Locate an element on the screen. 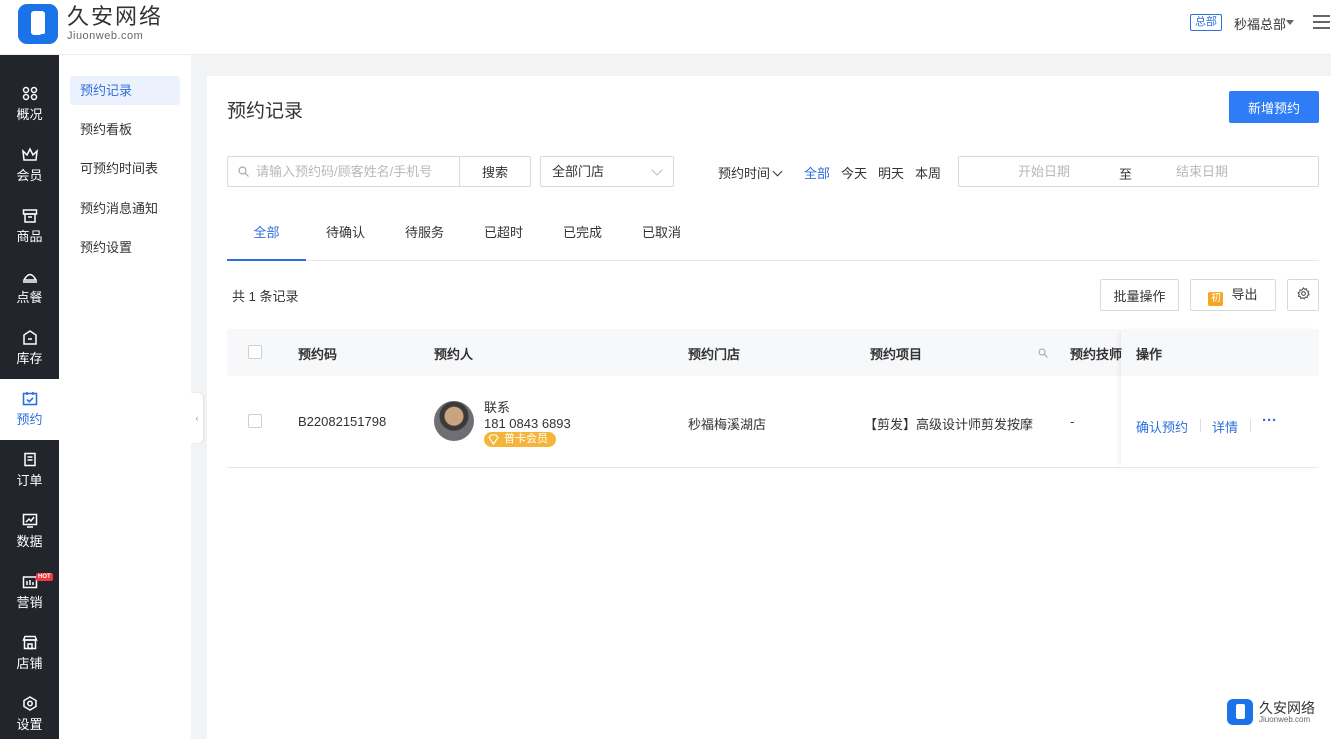 This screenshot has height=739, width=1331. sidebar-item-inventory: 库存 is located at coordinates (29, 348).